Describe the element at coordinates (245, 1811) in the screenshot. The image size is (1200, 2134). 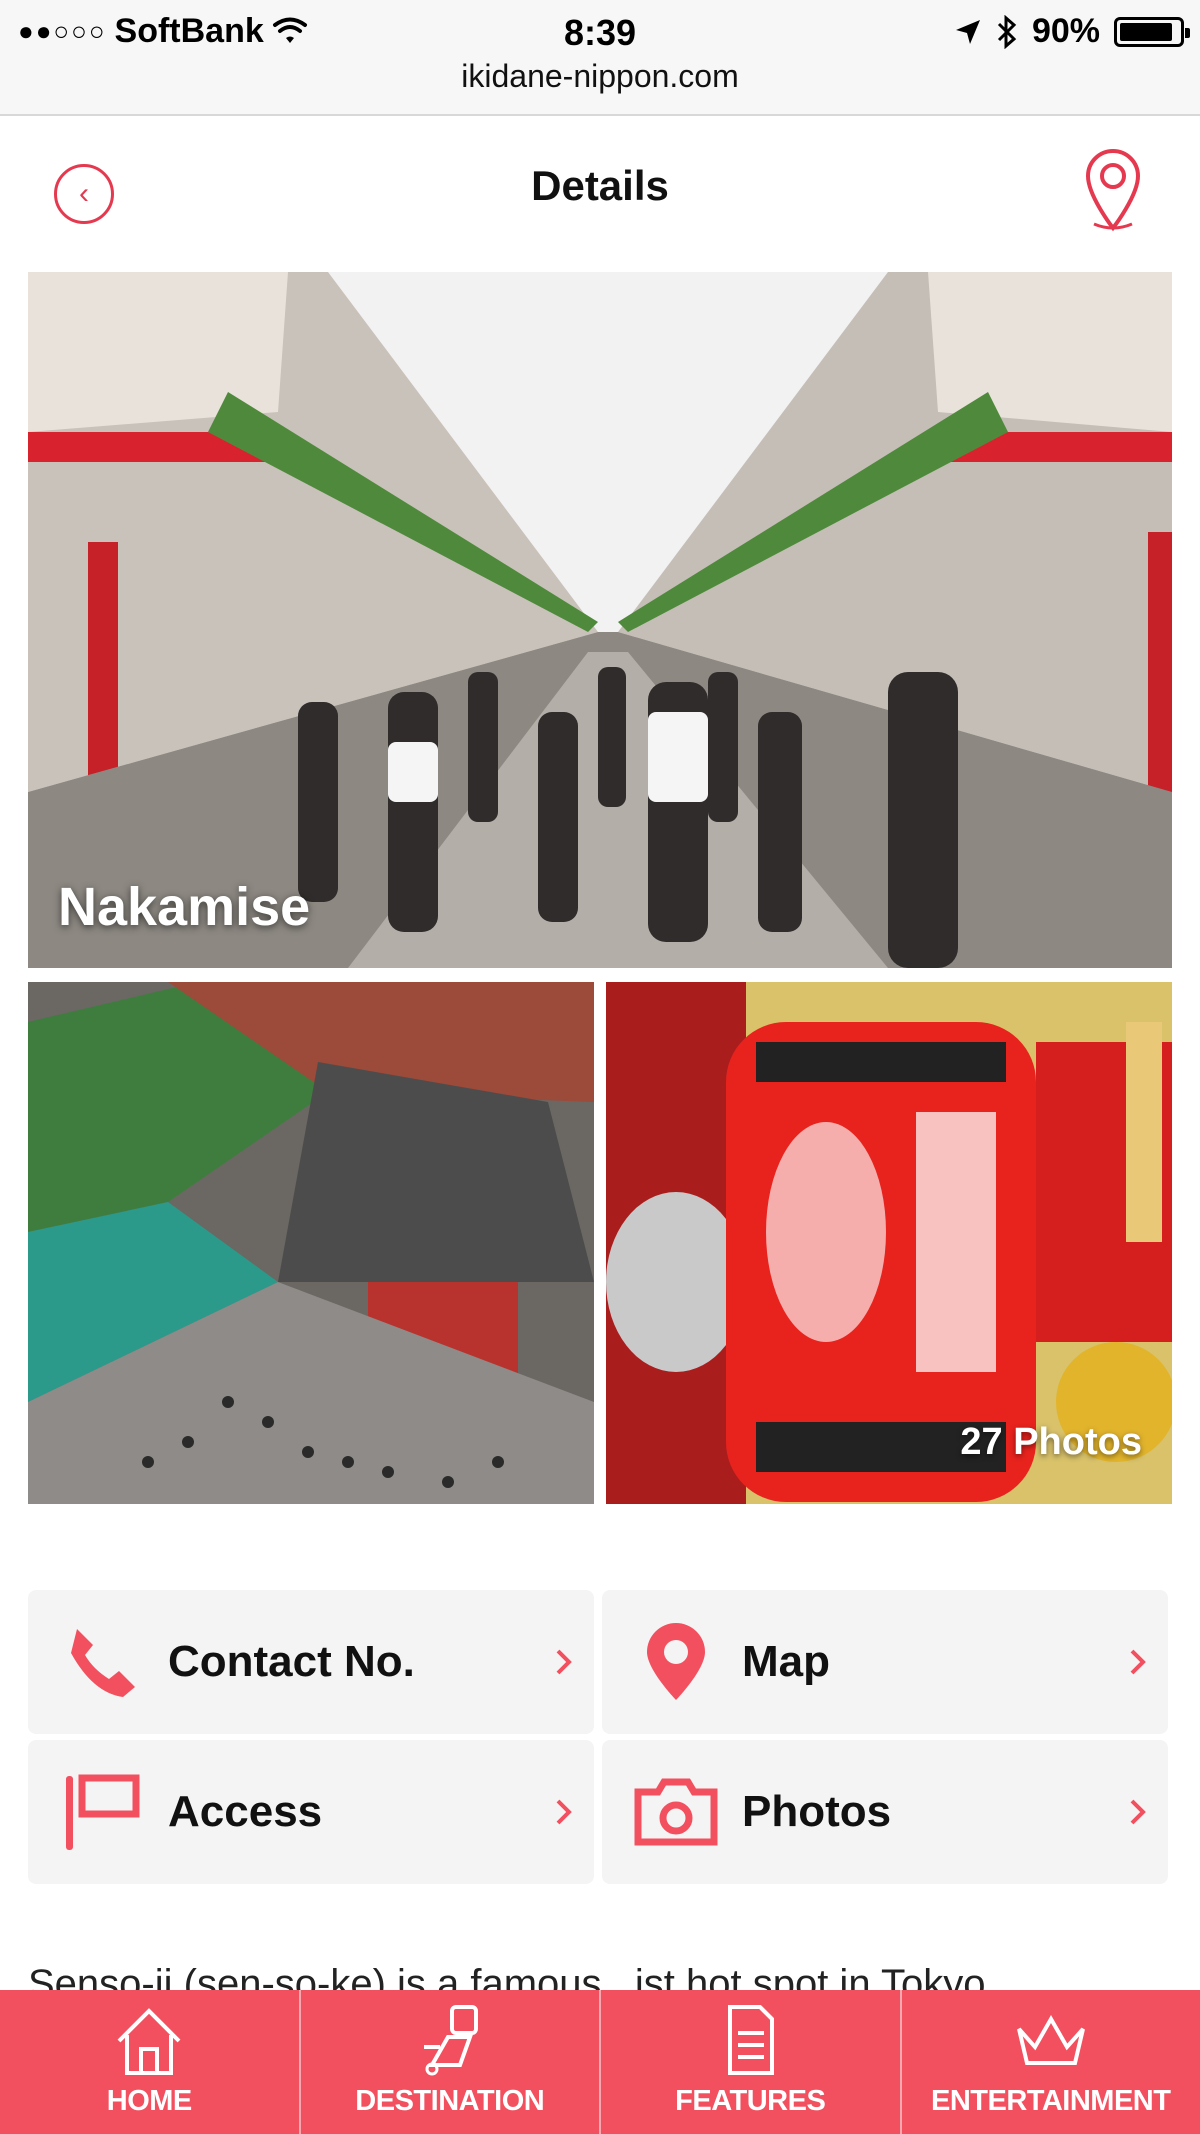
I see `access-label: Access` at that location.